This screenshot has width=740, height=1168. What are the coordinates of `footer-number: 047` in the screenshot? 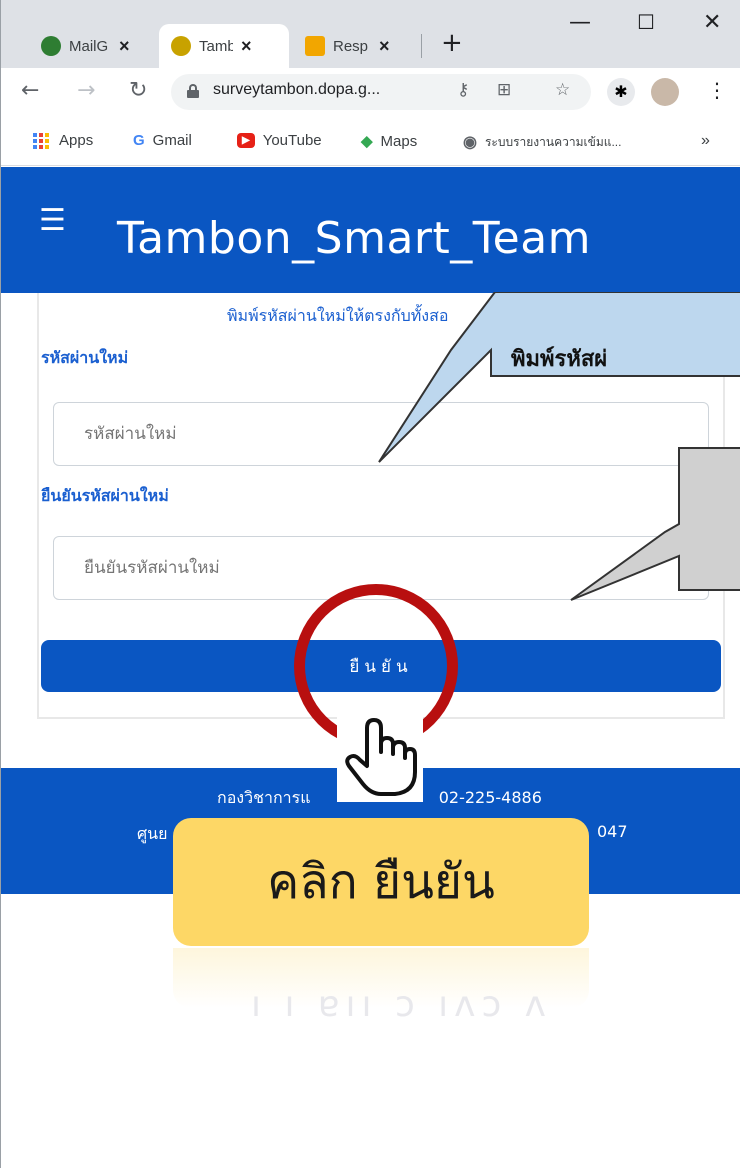 It's located at (612, 831).